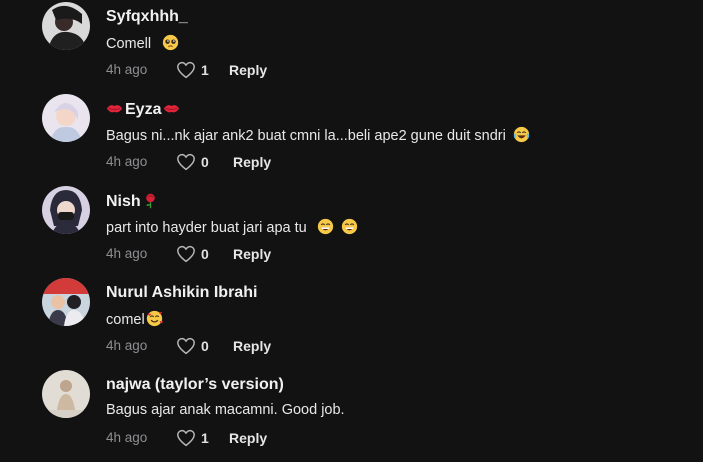  I want to click on comment-username-text: Nish, so click(123, 201).